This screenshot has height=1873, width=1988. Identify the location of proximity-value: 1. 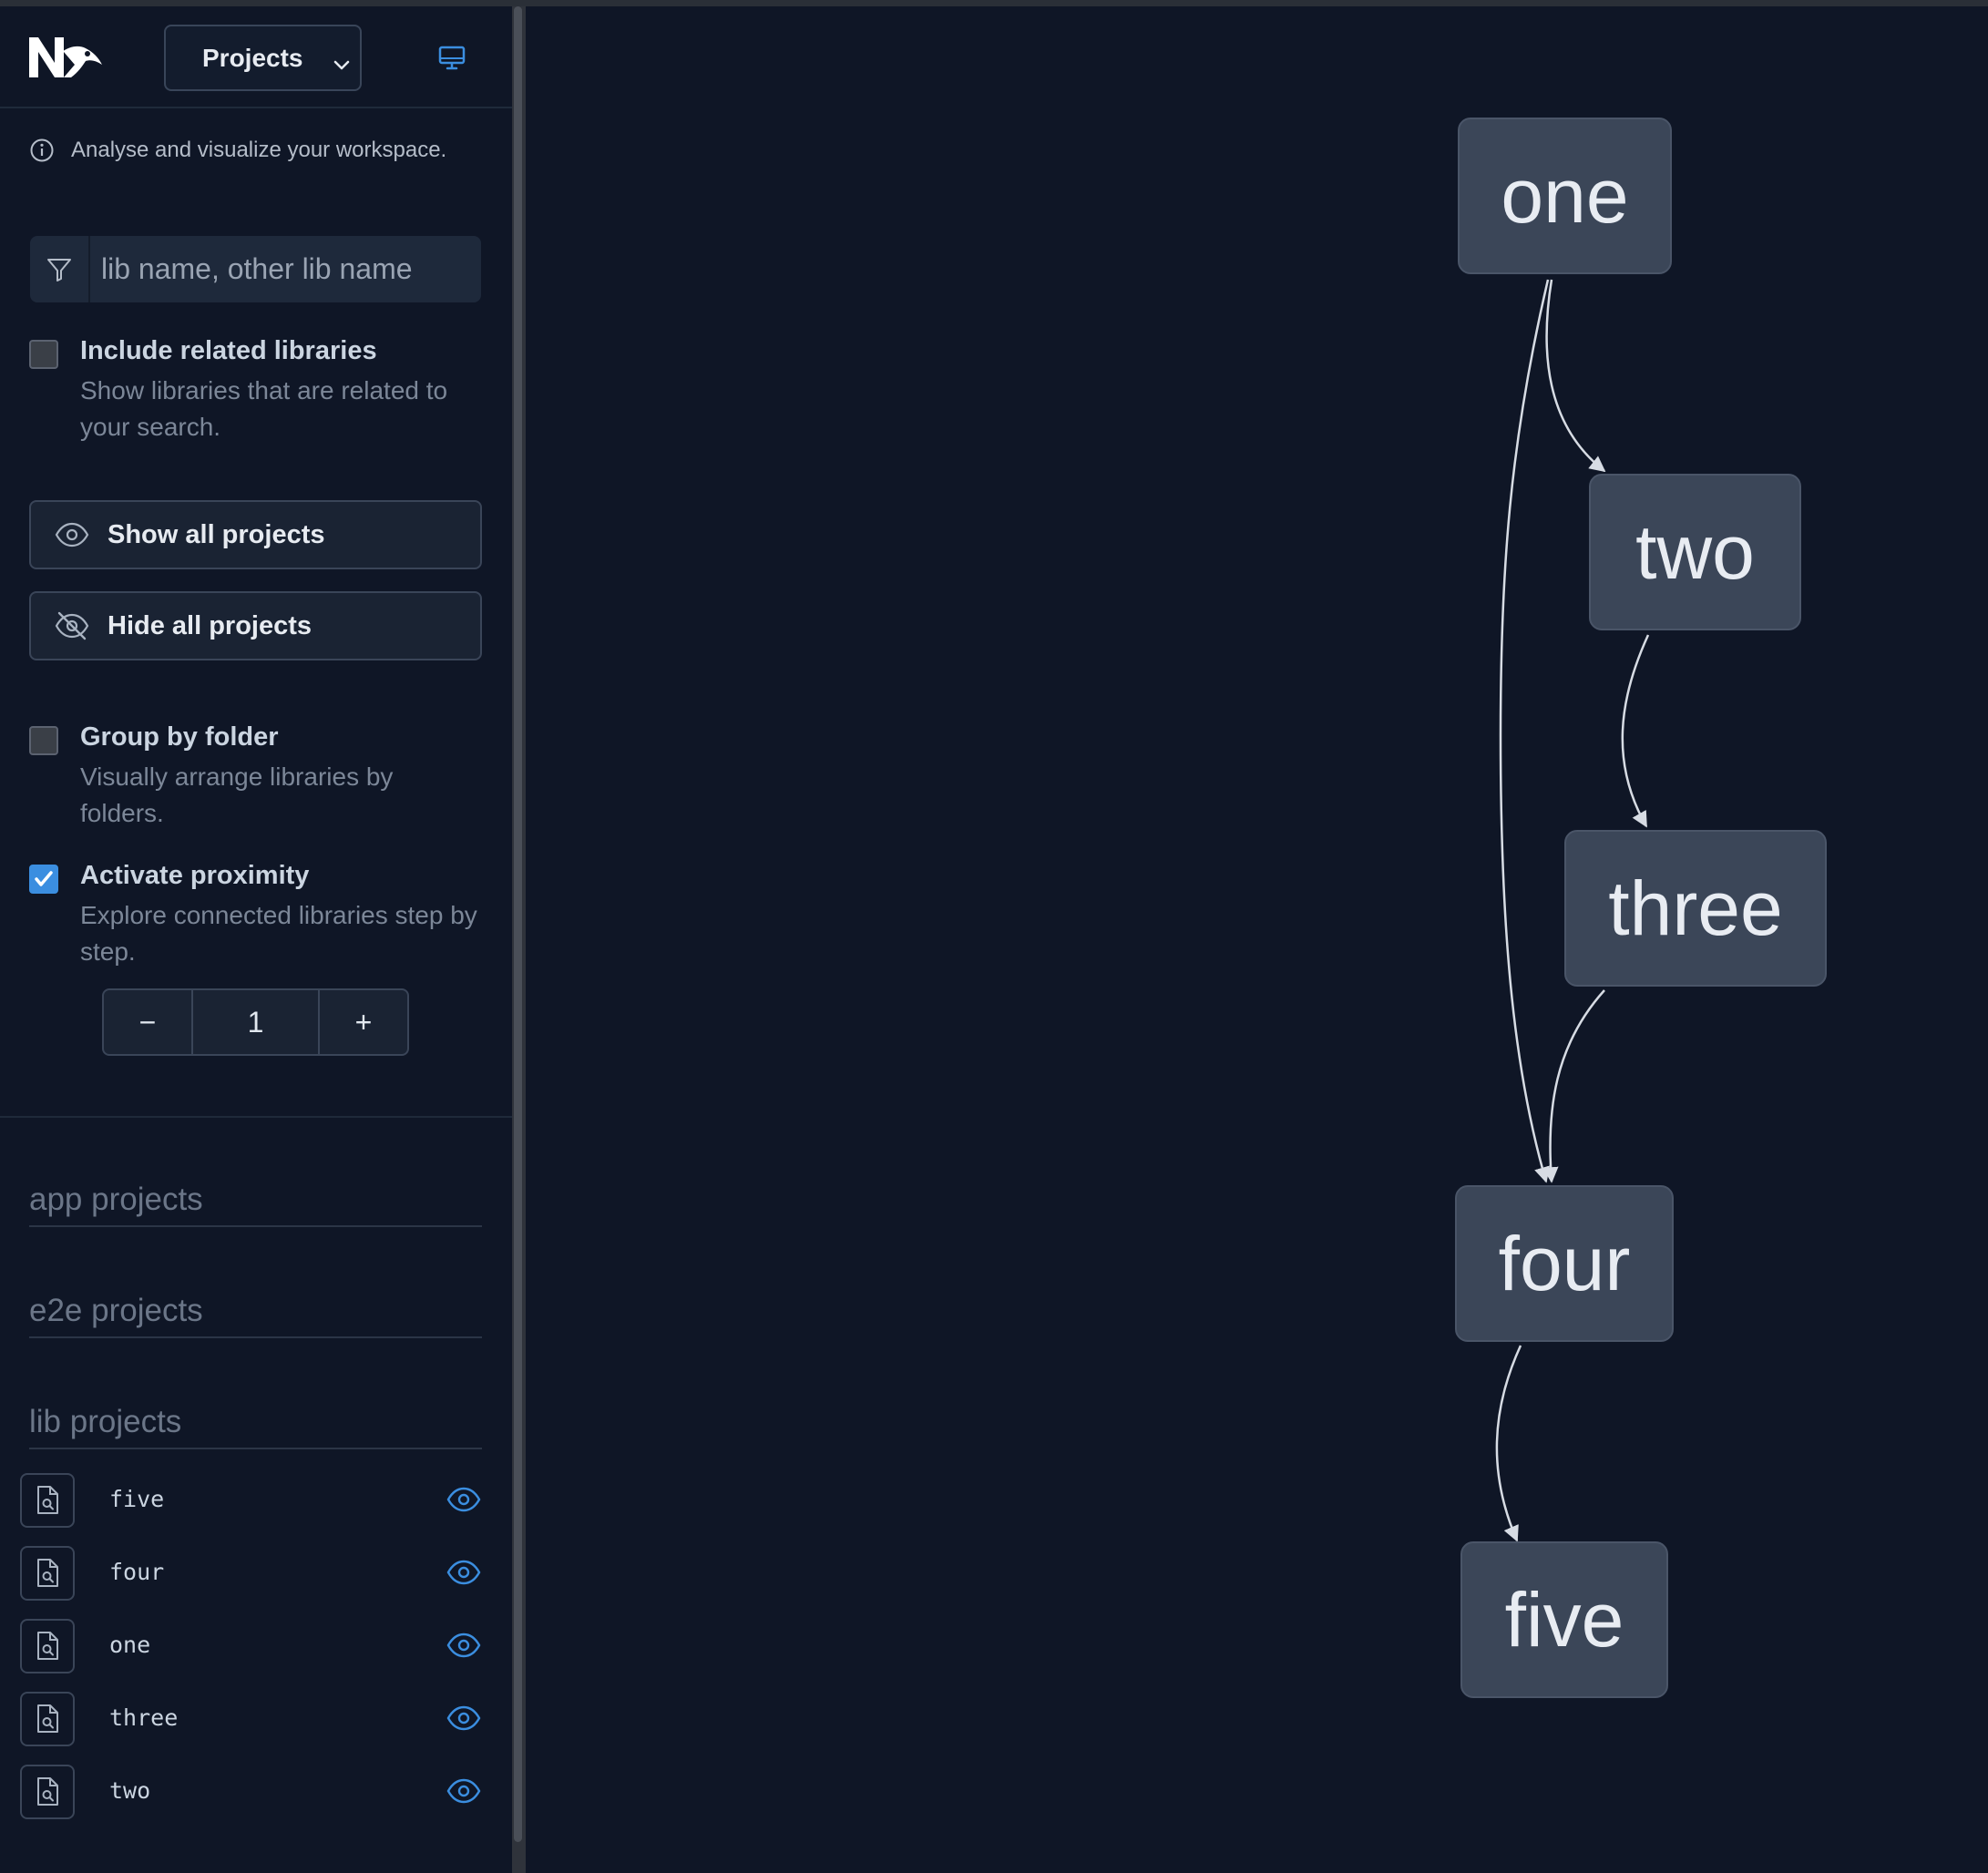
(256, 1022).